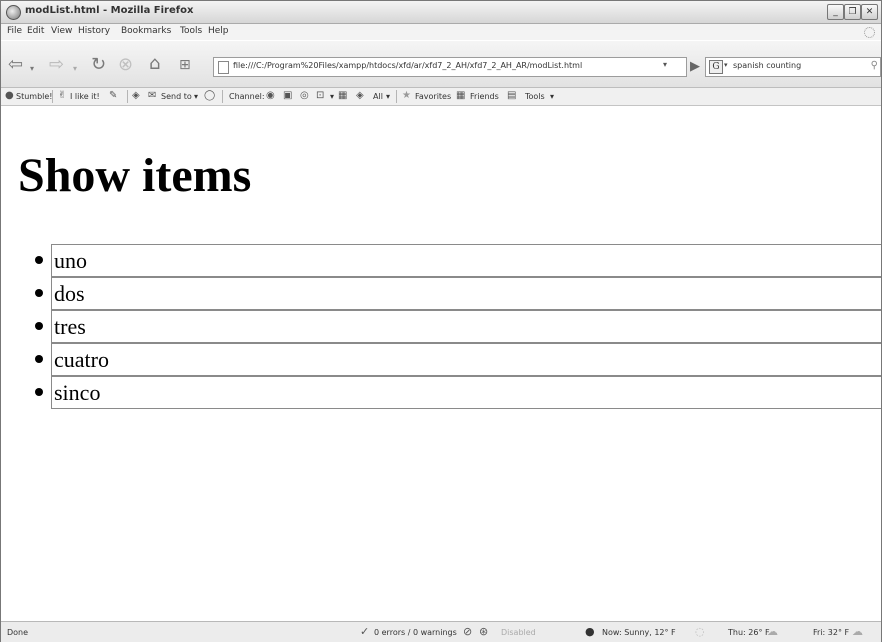 Image resolution: width=882 pixels, height=642 pixels. What do you see at coordinates (831, 632) in the screenshot?
I see `weather-fri: Fri: 32° F` at bounding box center [831, 632].